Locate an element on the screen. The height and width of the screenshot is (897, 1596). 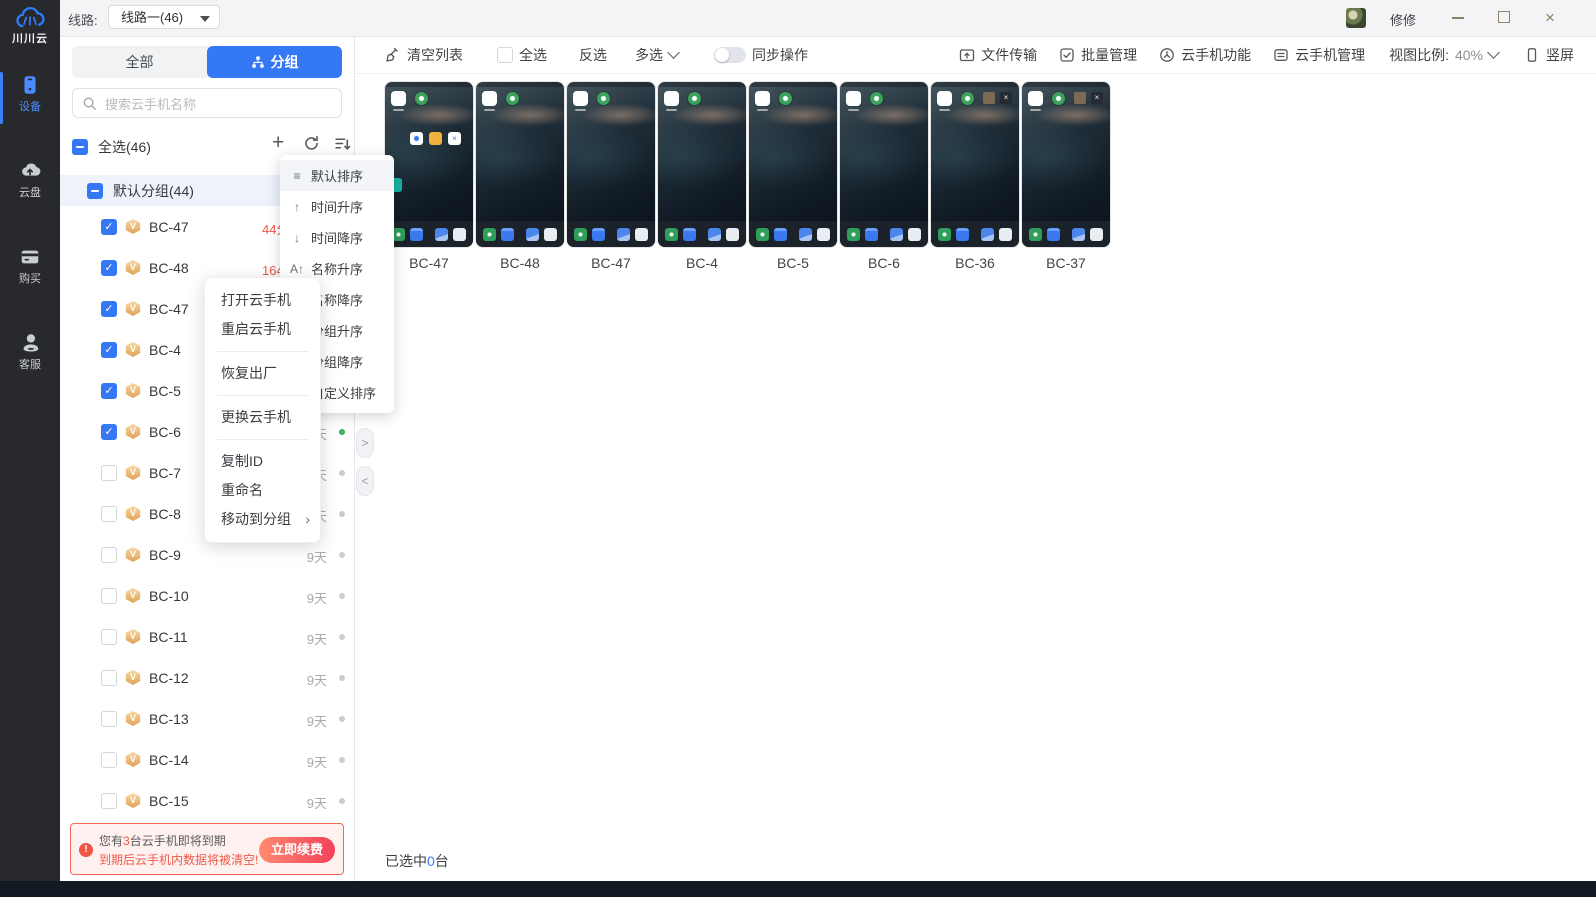
titlebar: 线路: 线路一(46) 修修 × is located at coordinates (828, 18).